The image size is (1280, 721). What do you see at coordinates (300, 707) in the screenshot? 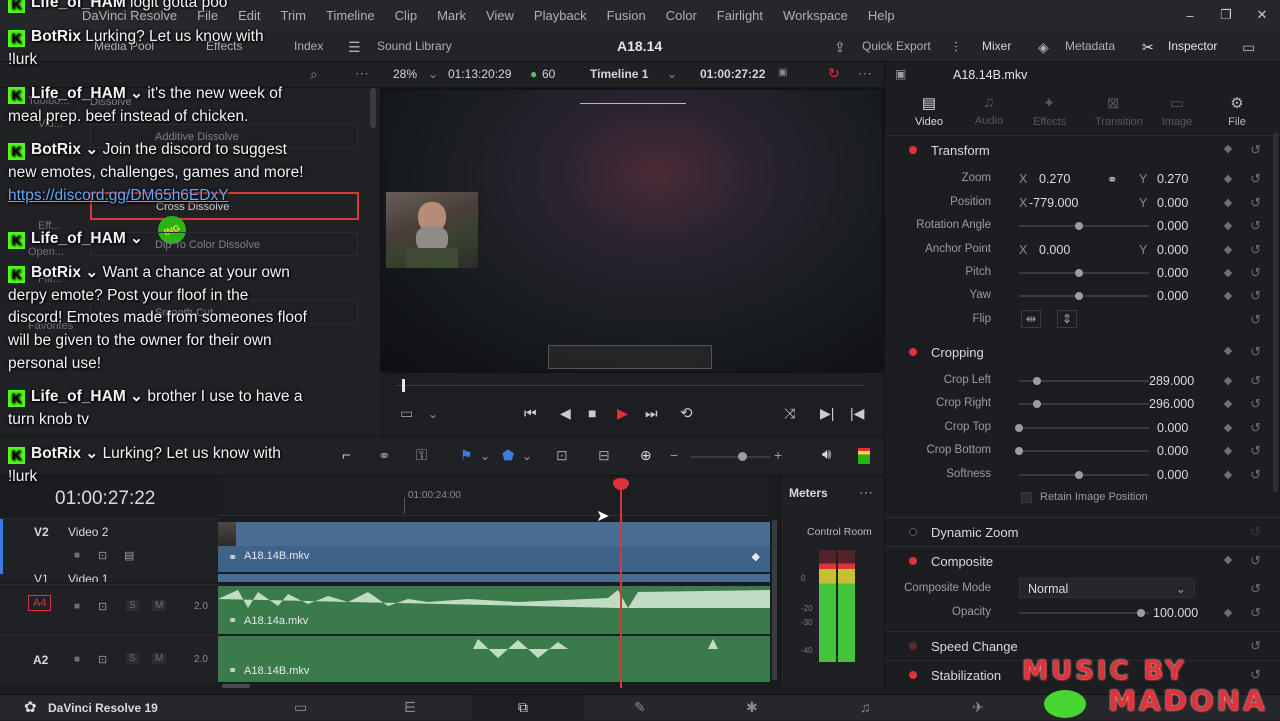
I see `media-page-icon: ▭` at bounding box center [300, 707].